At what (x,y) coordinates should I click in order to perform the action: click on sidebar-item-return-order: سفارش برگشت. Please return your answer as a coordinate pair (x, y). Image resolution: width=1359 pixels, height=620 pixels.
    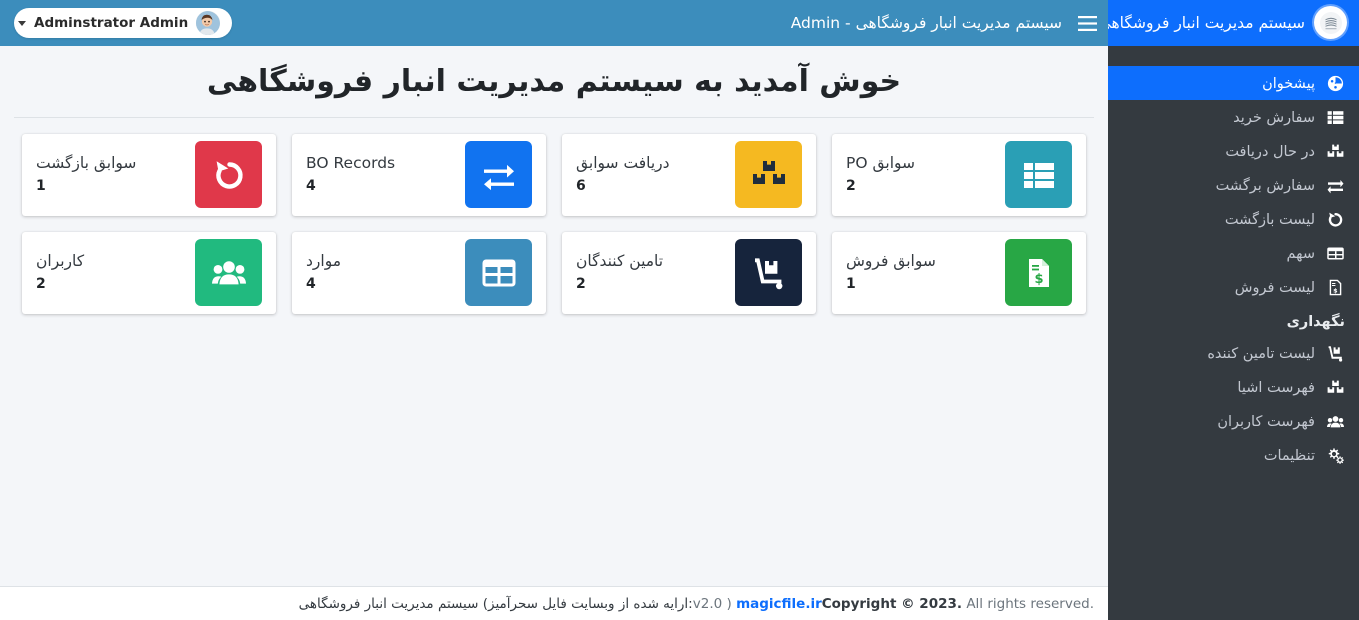
    Looking at the image, I should click on (1233, 185).